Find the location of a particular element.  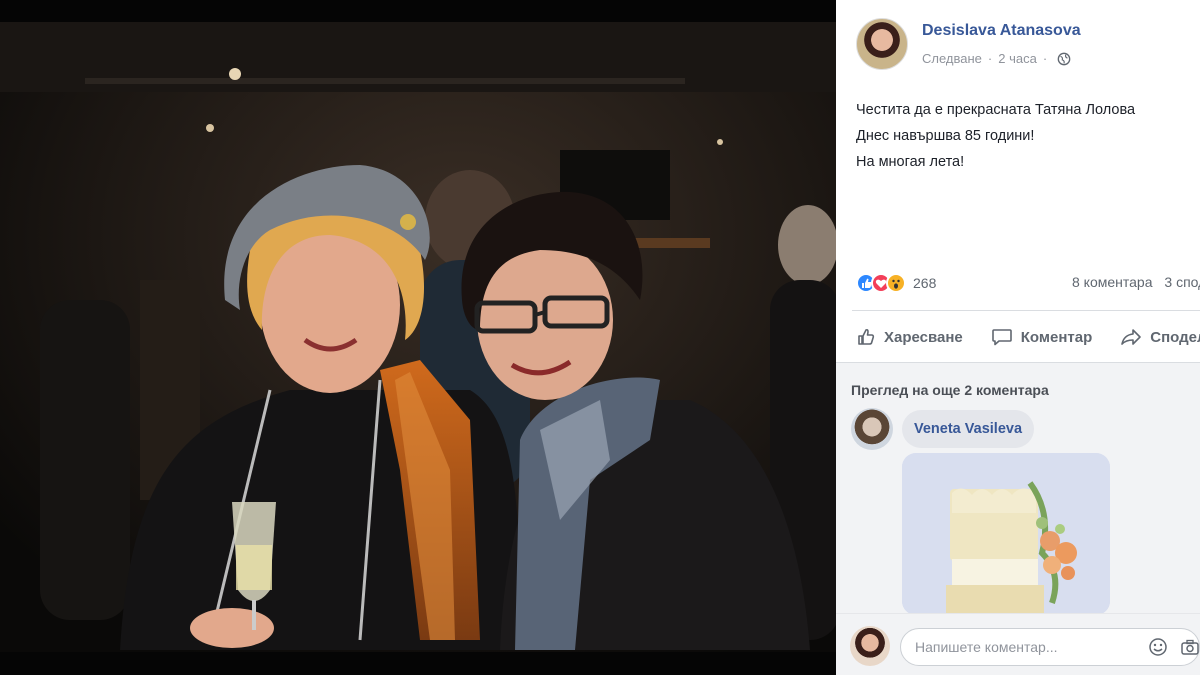

commenter-avatar is located at coordinates (872, 429).